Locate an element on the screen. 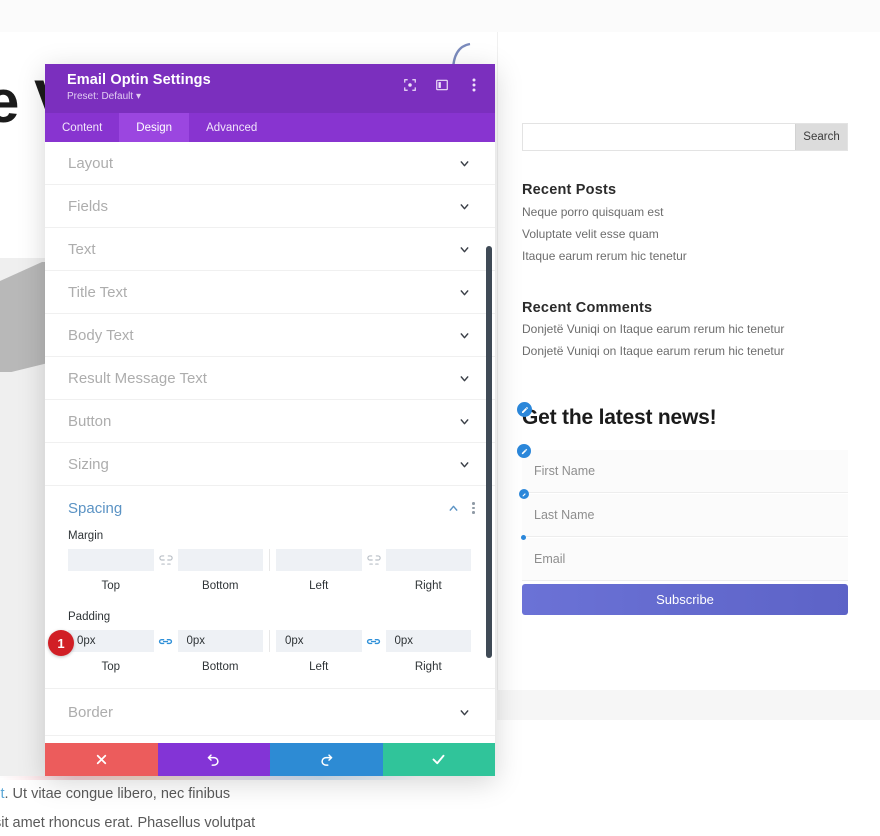 This screenshot has height=836, width=880. section-result-message-text: Result Message Text is located at coordinates (270, 378).